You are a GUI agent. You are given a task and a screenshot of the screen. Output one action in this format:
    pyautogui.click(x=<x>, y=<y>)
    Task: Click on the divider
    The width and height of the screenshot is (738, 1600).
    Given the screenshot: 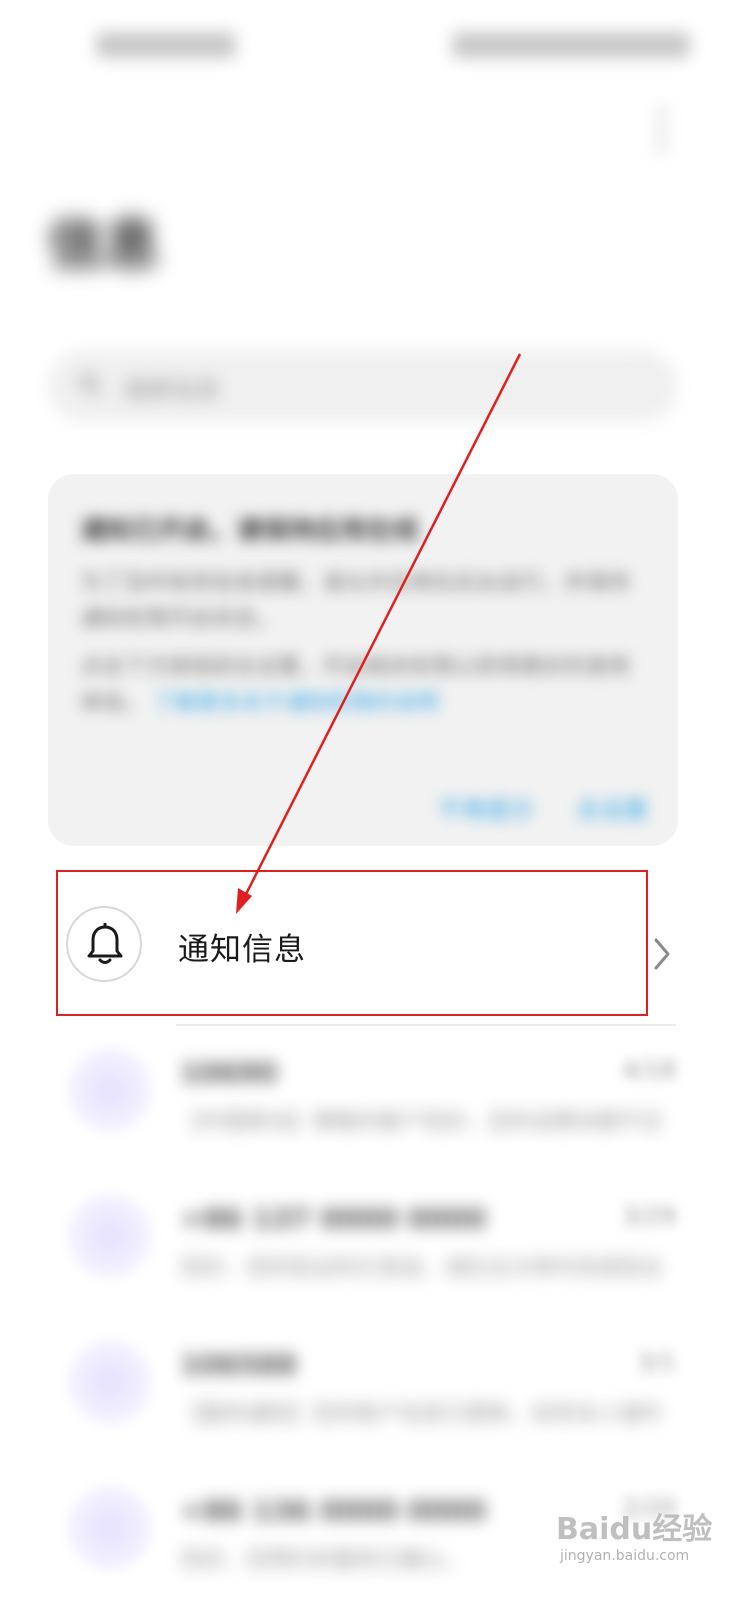 What is the action you would take?
    pyautogui.click(x=426, y=1025)
    